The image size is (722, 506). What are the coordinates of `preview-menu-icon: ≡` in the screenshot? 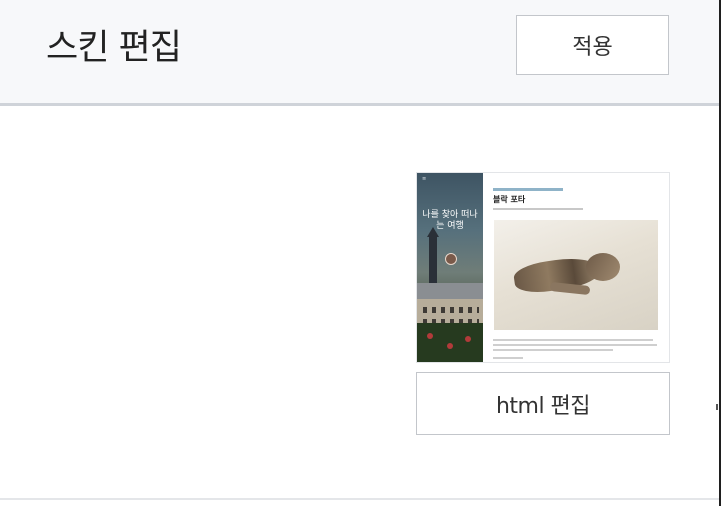 It's located at (424, 179).